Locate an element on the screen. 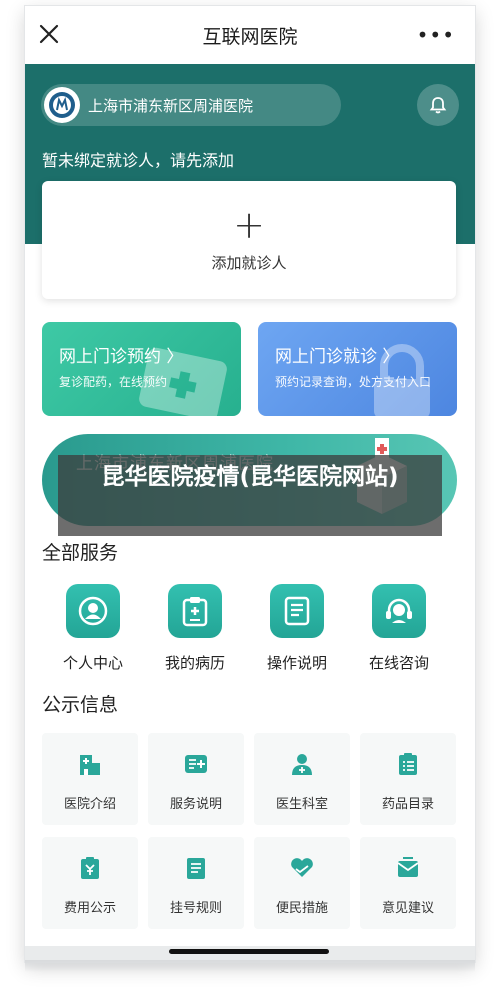  info-feedback: 意见建议 is located at coordinates (408, 883).